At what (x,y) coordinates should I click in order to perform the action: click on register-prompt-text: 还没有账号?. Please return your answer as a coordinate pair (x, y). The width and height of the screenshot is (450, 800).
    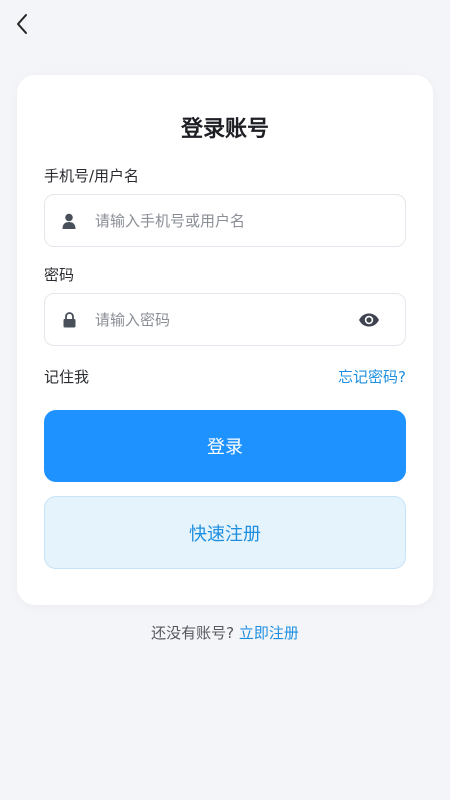
    Looking at the image, I should click on (193, 633).